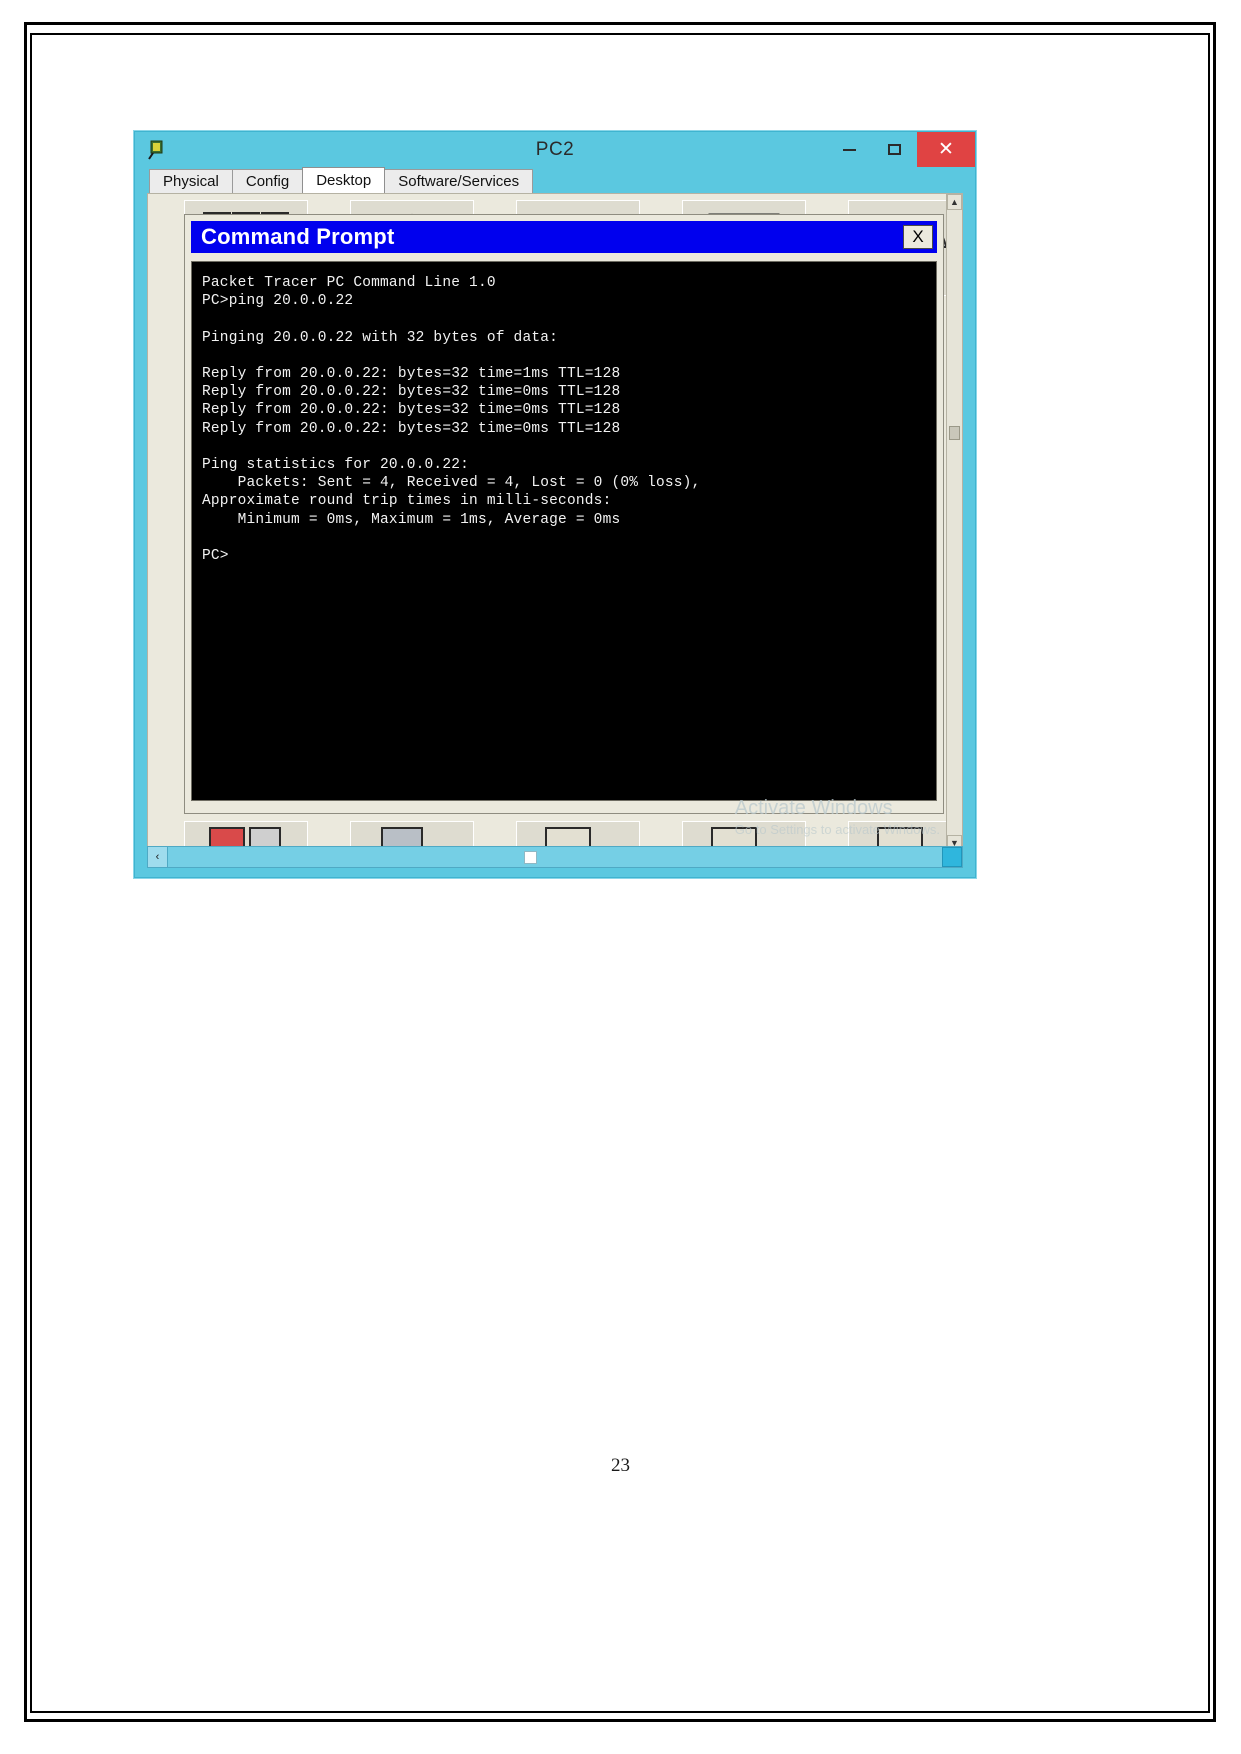 Image resolution: width=1241 pixels, height=1754 pixels. I want to click on window-controls: ✕, so click(901, 149).